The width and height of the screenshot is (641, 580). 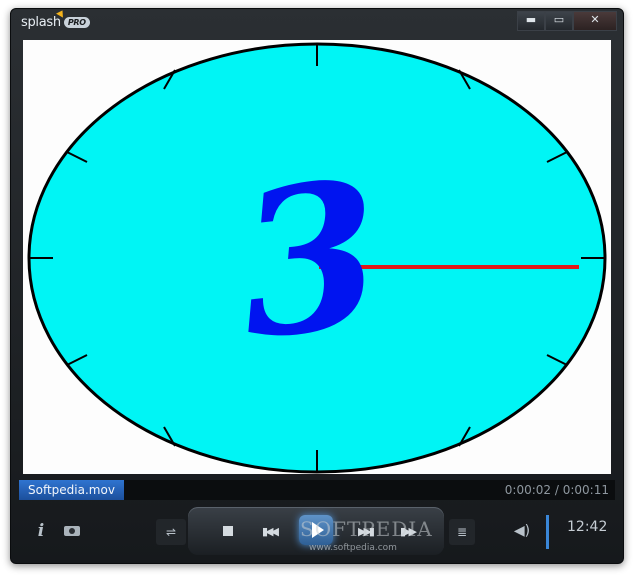 What do you see at coordinates (462, 532) in the screenshot?
I see `playlist-icon: ≣` at bounding box center [462, 532].